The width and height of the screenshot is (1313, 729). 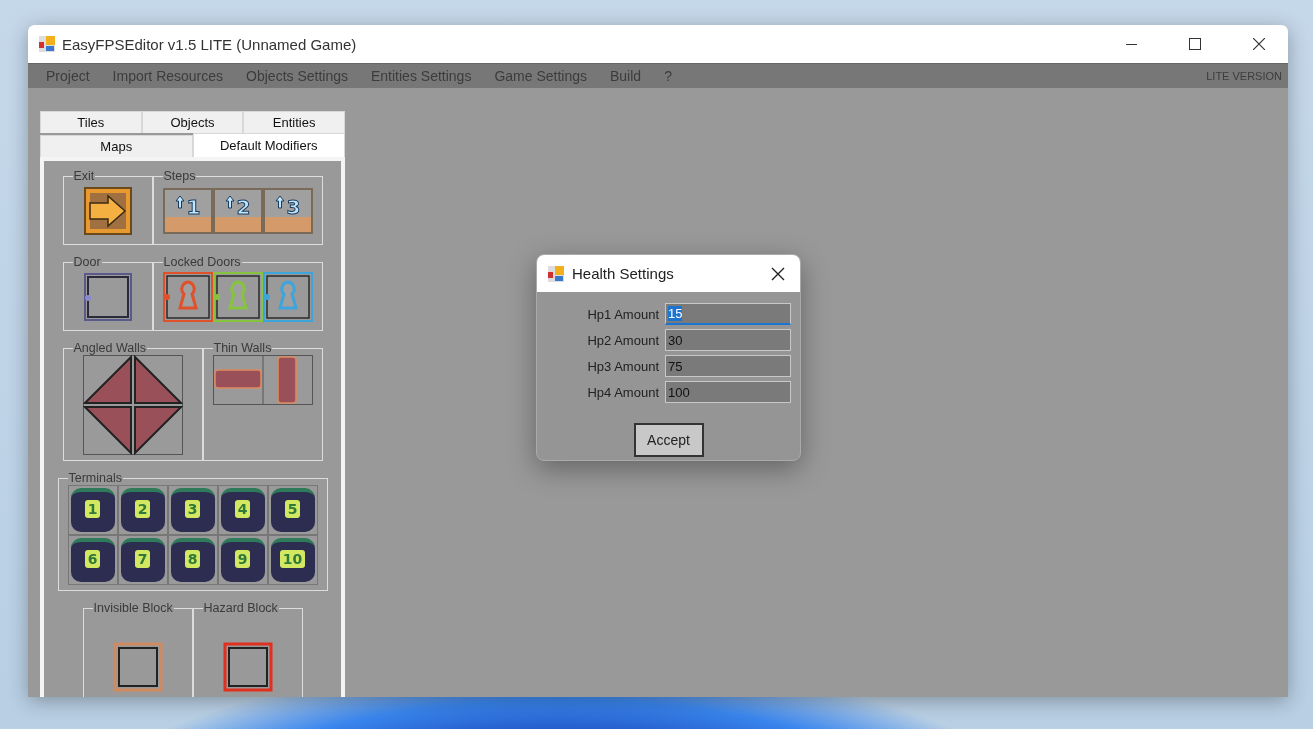 I want to click on group-label: Angled Walls, so click(x=109, y=348).